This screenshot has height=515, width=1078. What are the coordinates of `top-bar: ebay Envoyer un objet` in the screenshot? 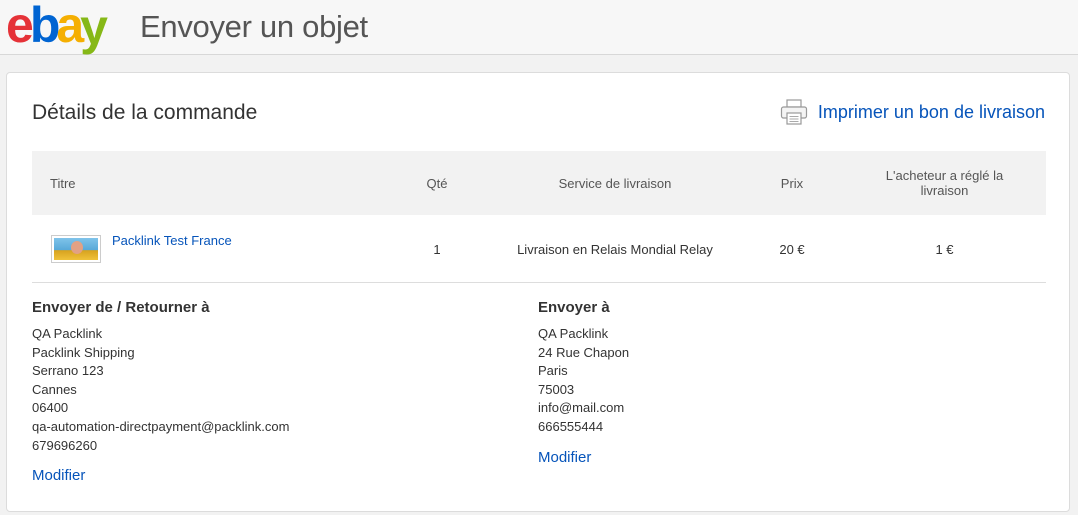 It's located at (539, 27).